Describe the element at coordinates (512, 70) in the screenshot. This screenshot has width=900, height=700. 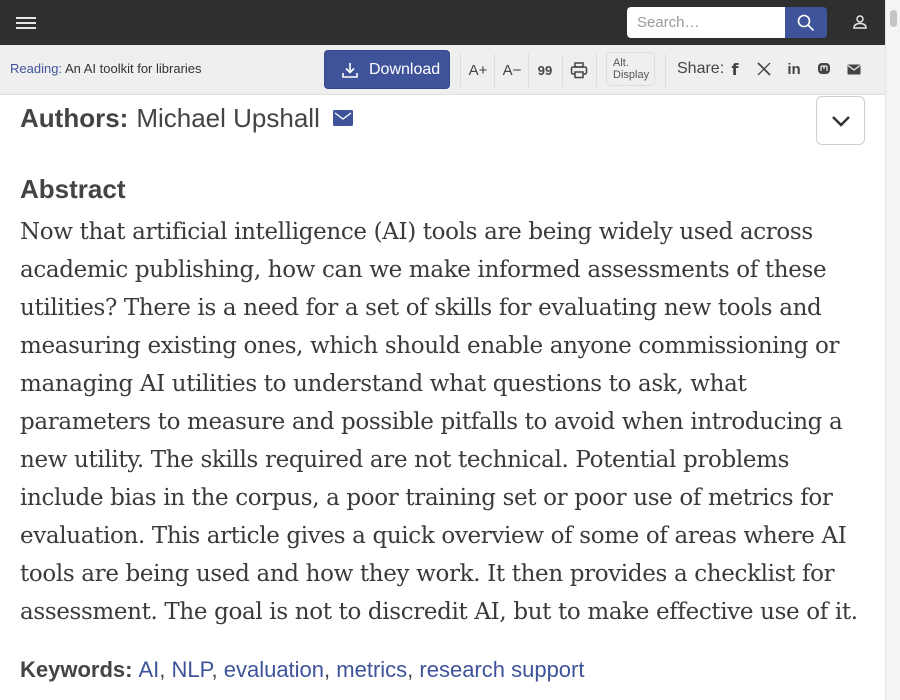
I see `font-decrease-button: A−` at that location.